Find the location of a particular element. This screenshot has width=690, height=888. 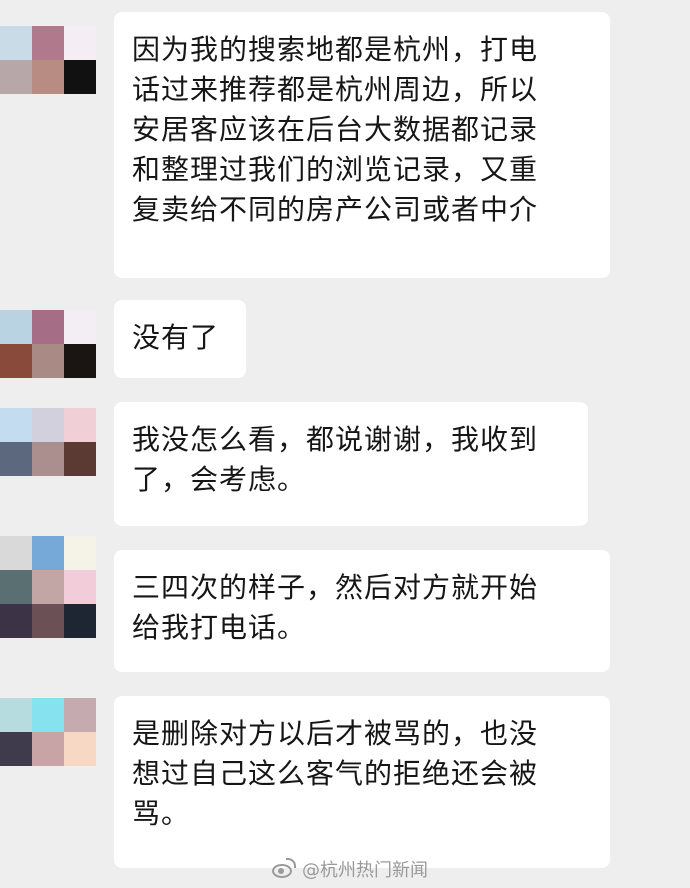

watermark-text: @杭州热门新闻 is located at coordinates (365, 870).